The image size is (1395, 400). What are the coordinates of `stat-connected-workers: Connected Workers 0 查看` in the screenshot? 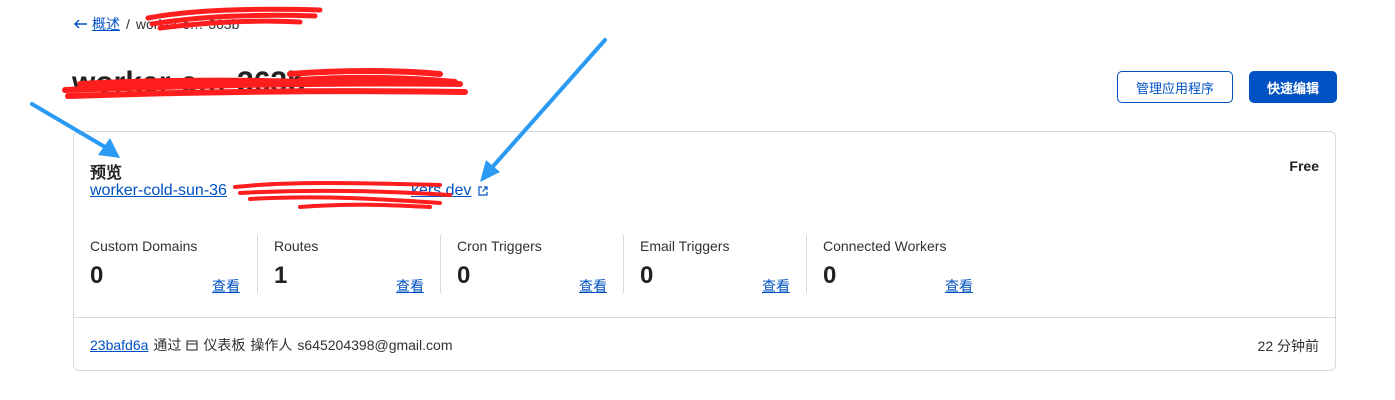 It's located at (897, 265).